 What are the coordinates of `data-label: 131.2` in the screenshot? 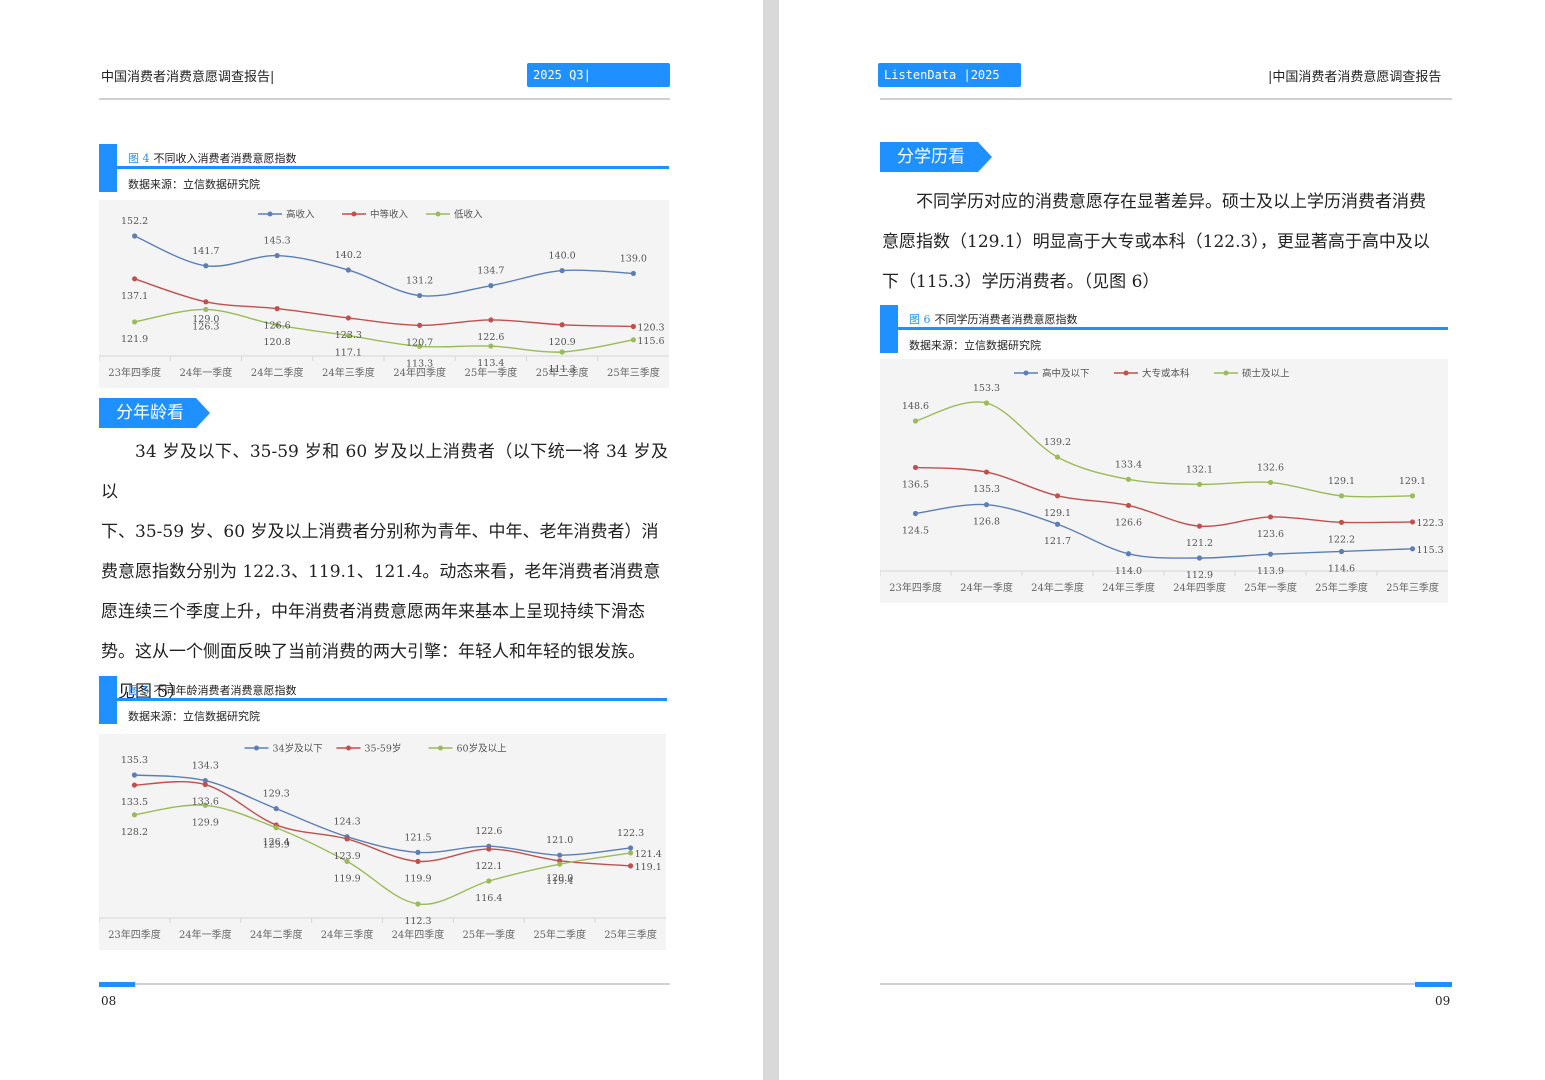 It's located at (419, 281).